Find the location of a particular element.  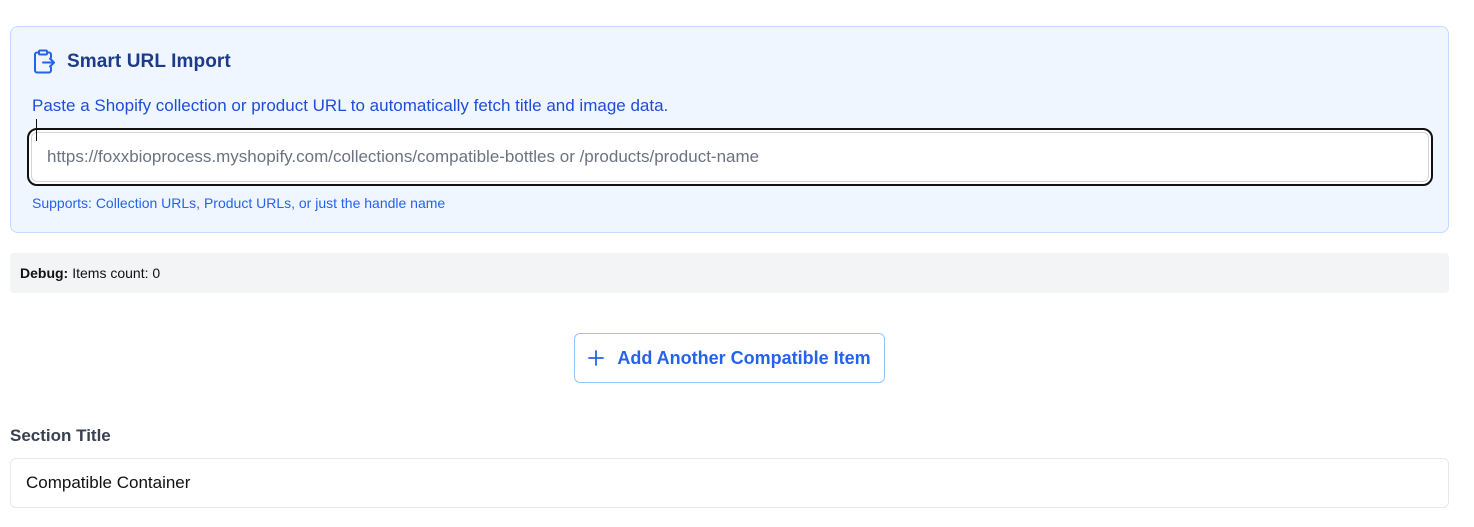

debug-info-bar: Debug: Items count: 0 is located at coordinates (729, 273).